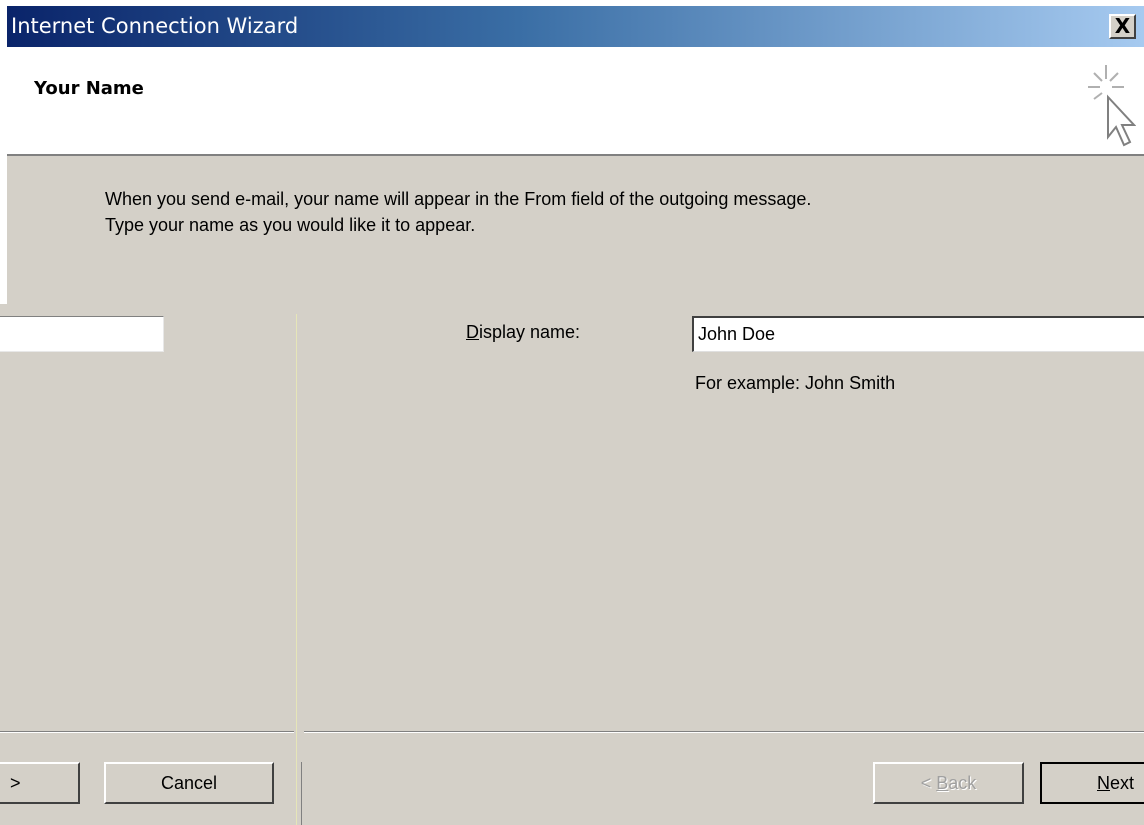 The height and width of the screenshot is (825, 1144). What do you see at coordinates (155, 26) in the screenshot?
I see `window-title: Internet Connection Wizard` at bounding box center [155, 26].